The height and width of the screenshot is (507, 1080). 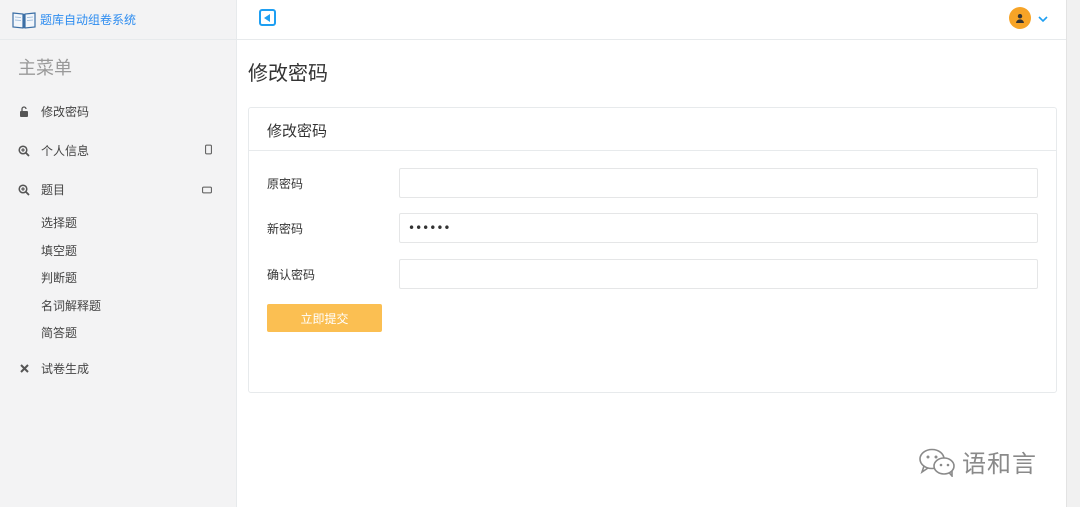 I want to click on sidebar-toggle-button, so click(x=267, y=17).